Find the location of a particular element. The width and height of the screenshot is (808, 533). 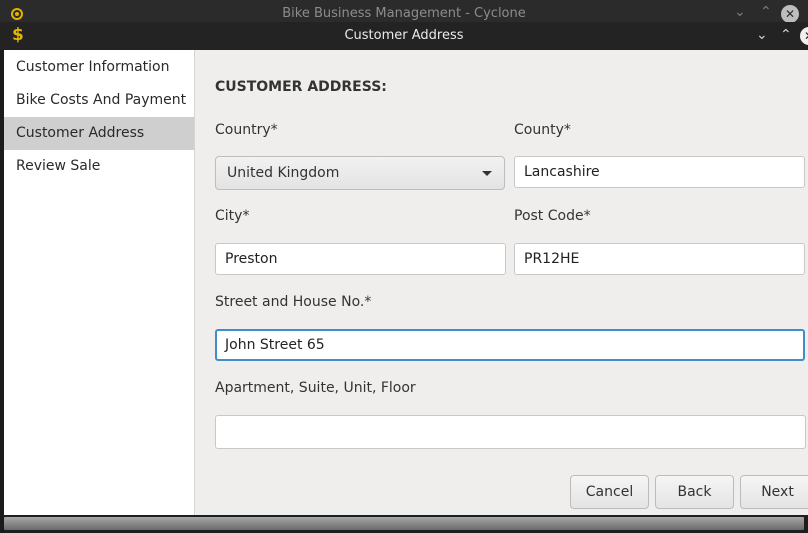

county-label: County* is located at coordinates (542, 130).